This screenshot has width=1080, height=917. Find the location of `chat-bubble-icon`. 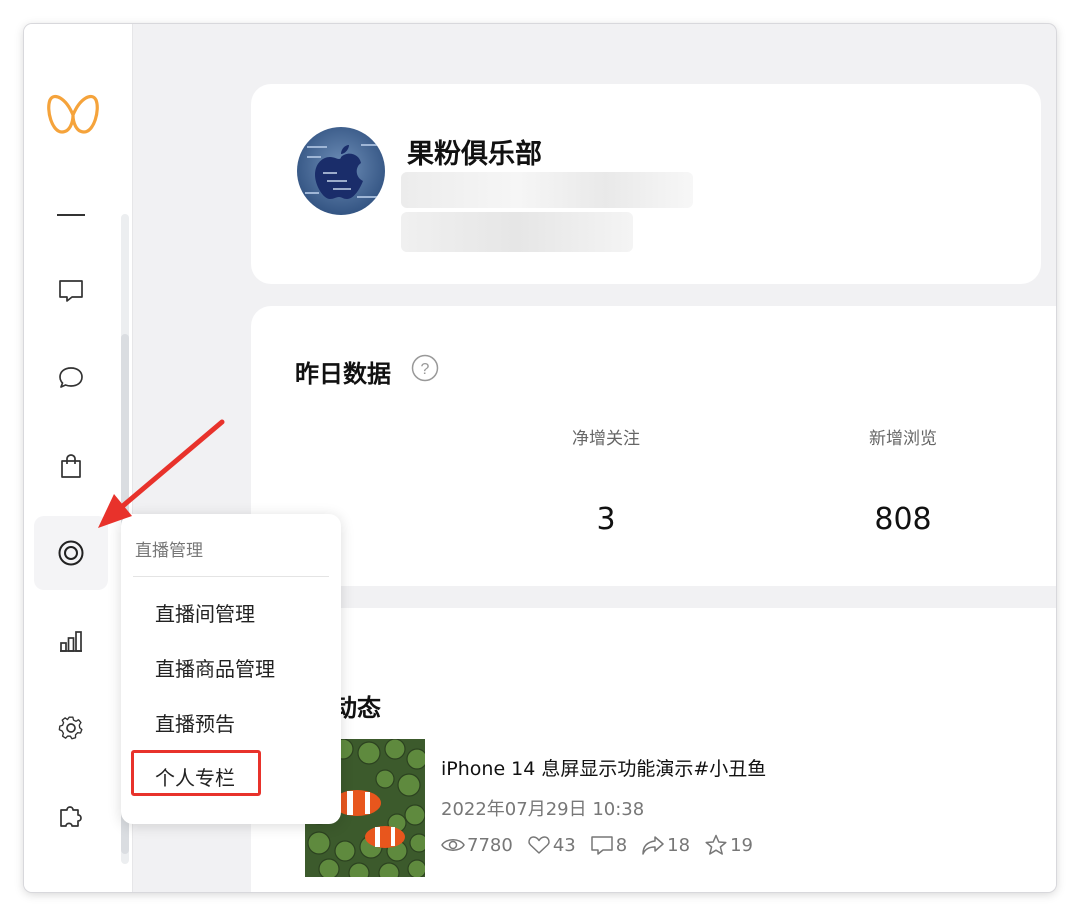

chat-bubble-icon is located at coordinates (71, 377).